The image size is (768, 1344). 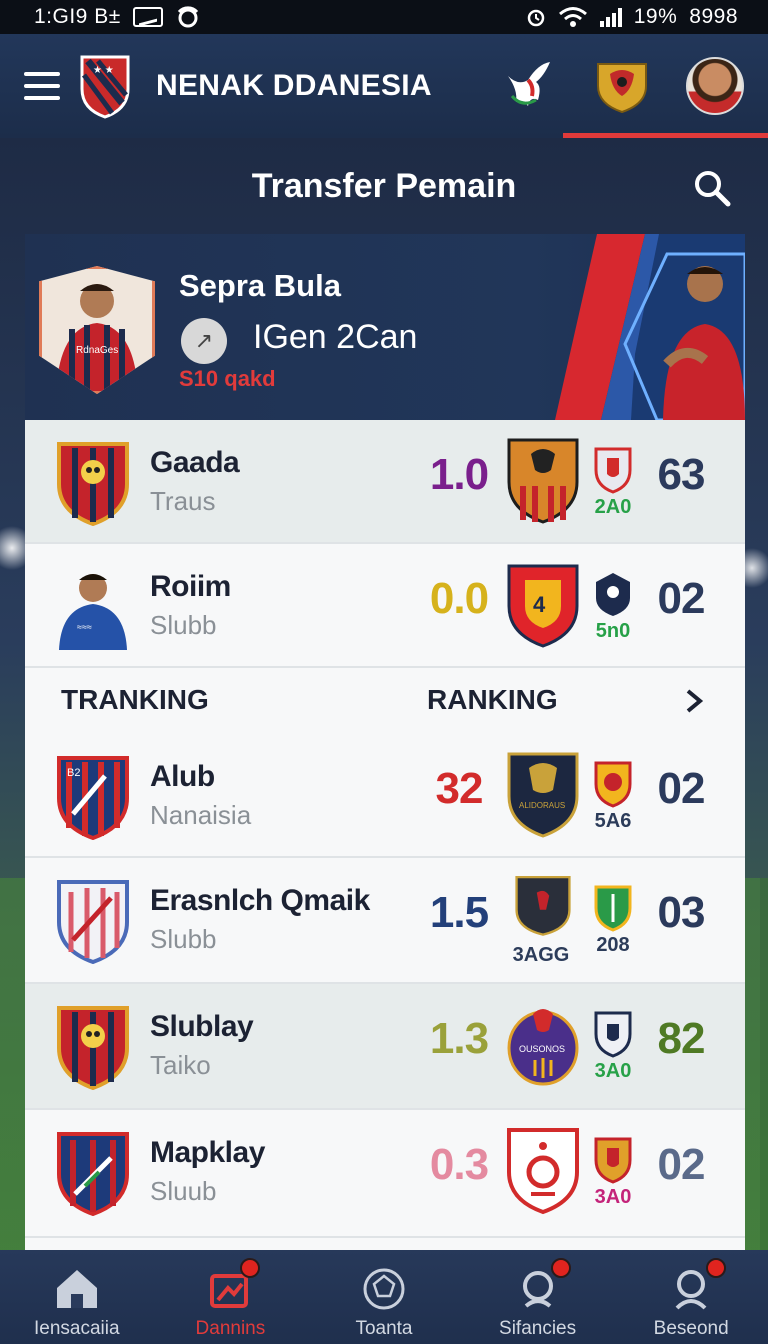 What do you see at coordinates (260, 900) in the screenshot?
I see `player-name: Erasnlch Qmaik` at bounding box center [260, 900].